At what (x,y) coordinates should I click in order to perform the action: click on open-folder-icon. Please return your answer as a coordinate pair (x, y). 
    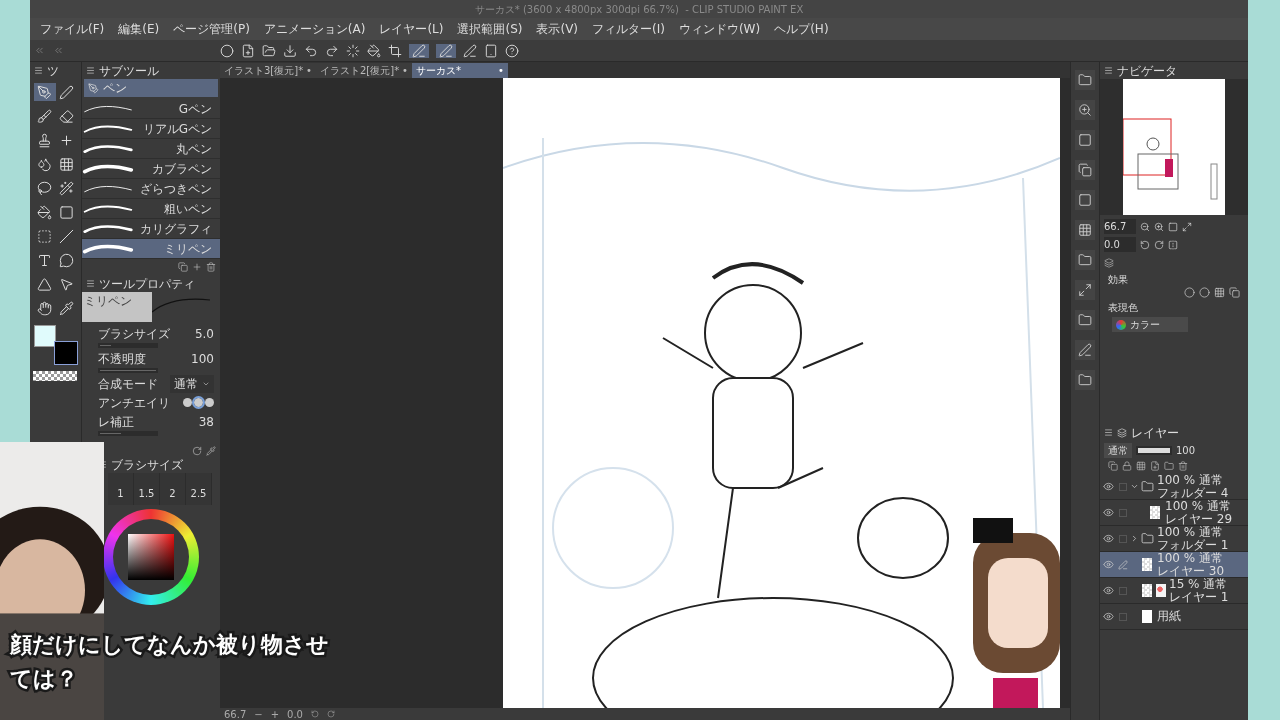
    Looking at the image, I should click on (269, 50).